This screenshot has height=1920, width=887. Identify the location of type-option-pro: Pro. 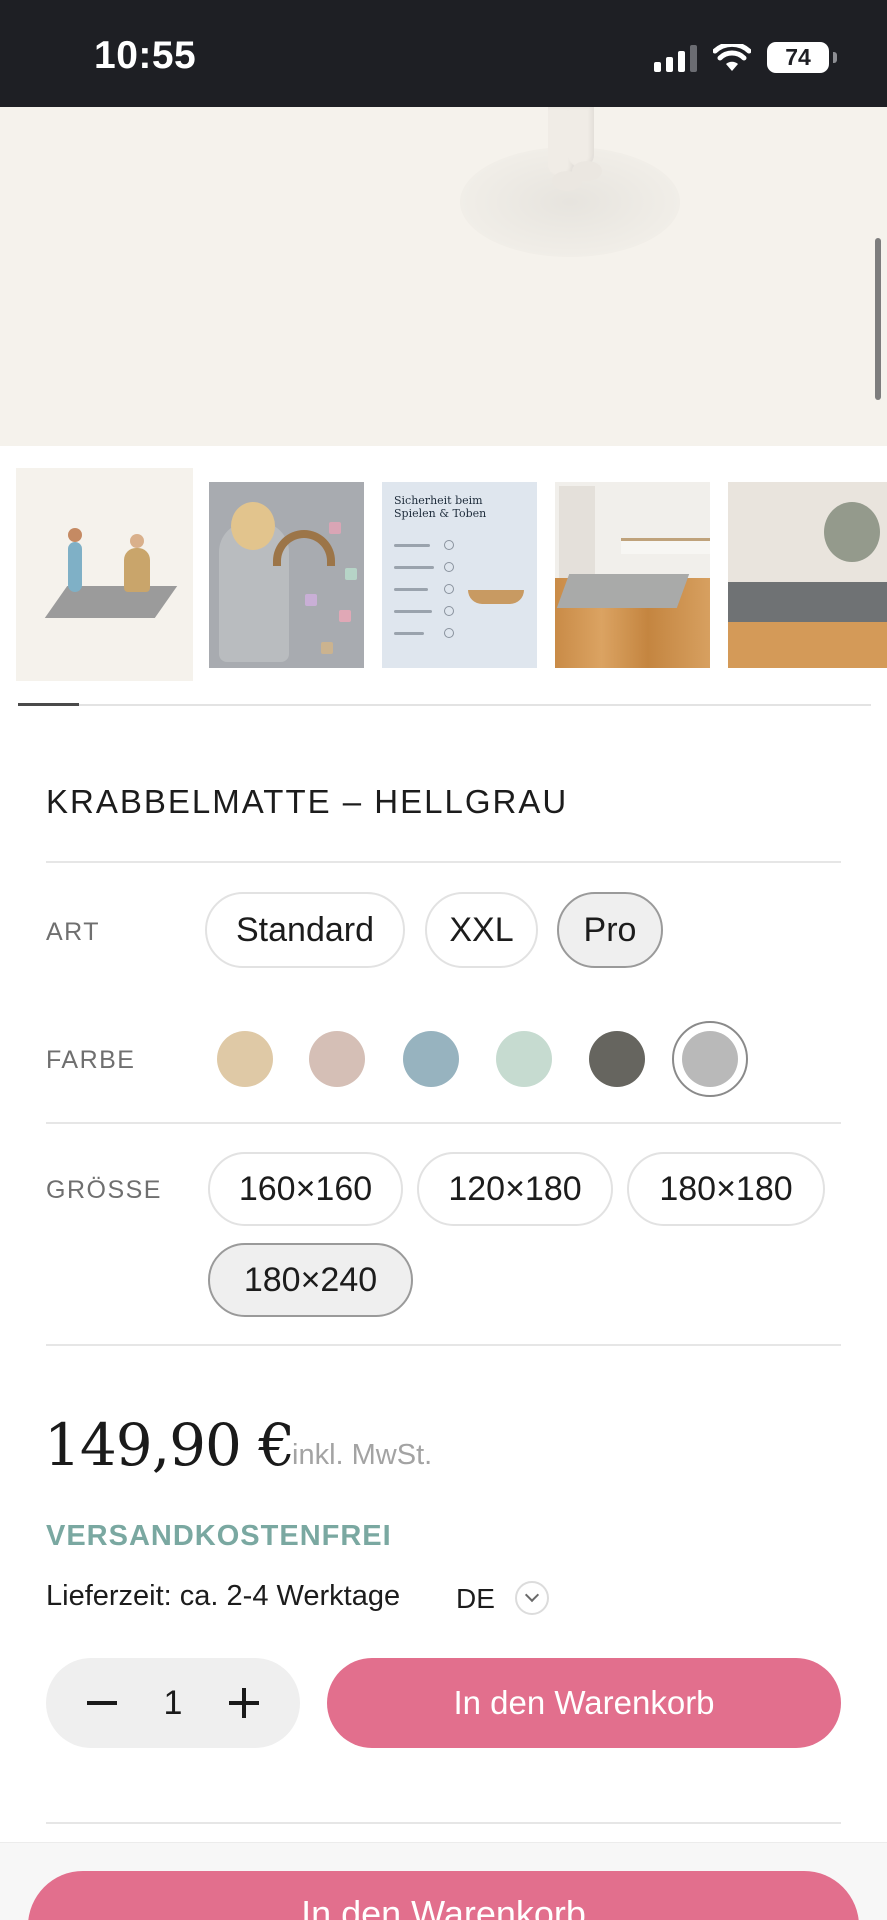
(610, 930).